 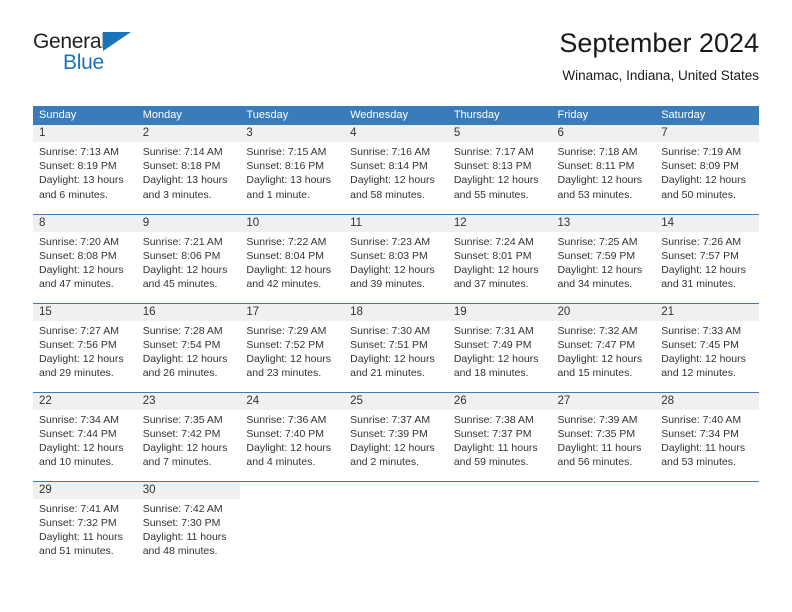 I want to click on day-number: 2, so click(x=188, y=133).